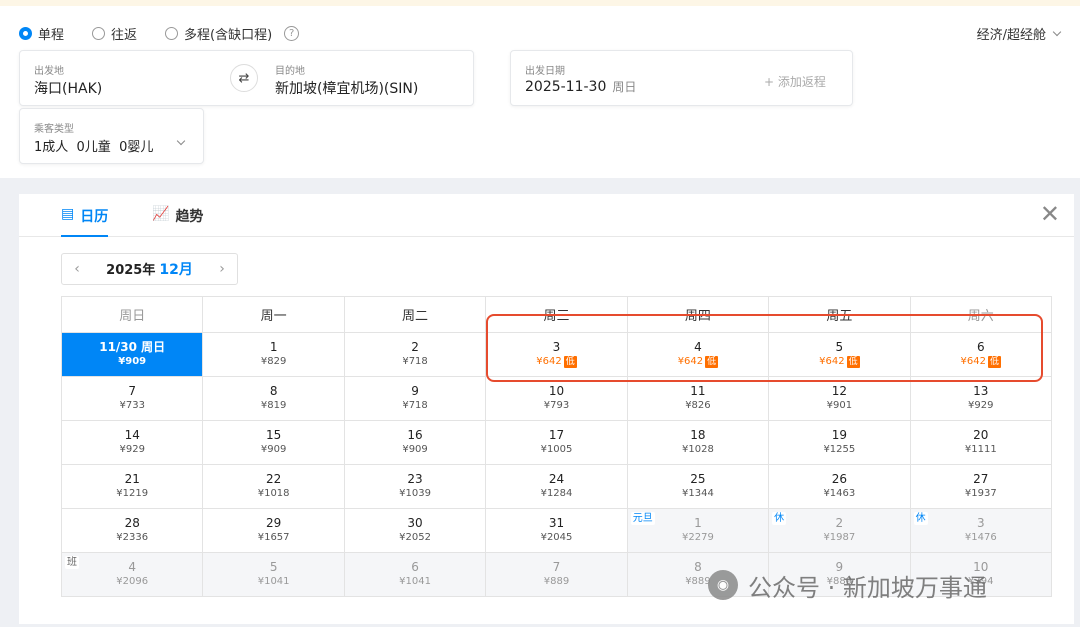 Image resolution: width=1080 pixels, height=627 pixels. What do you see at coordinates (840, 399) in the screenshot?
I see `calendar-day: 12 ¥901` at bounding box center [840, 399].